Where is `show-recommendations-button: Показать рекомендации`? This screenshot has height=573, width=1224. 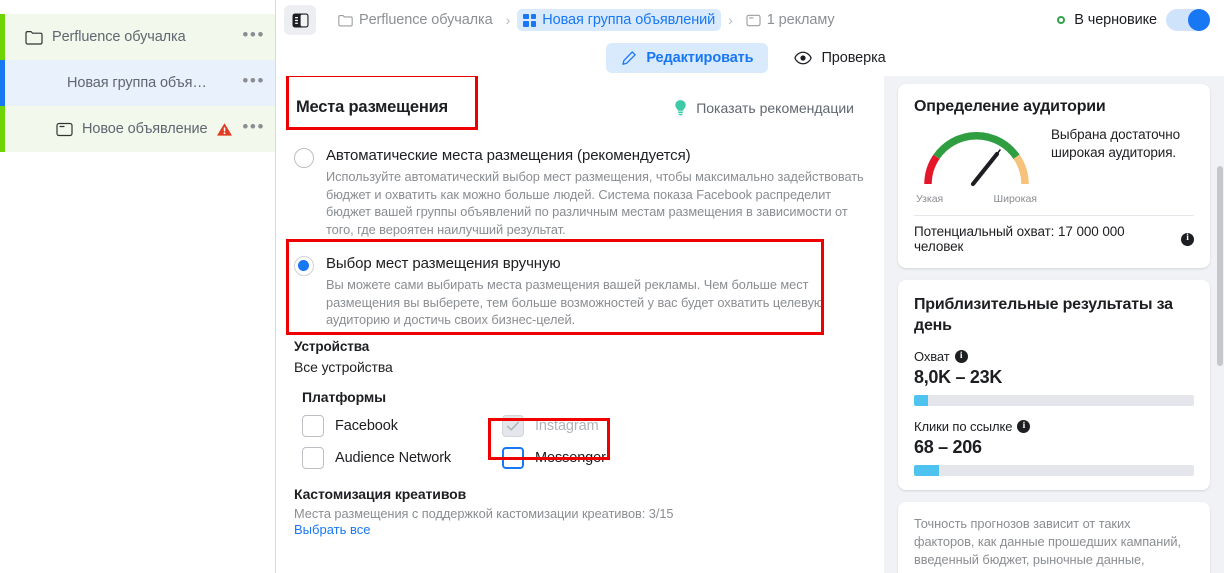 show-recommendations-button: Показать рекомендации is located at coordinates (763, 107).